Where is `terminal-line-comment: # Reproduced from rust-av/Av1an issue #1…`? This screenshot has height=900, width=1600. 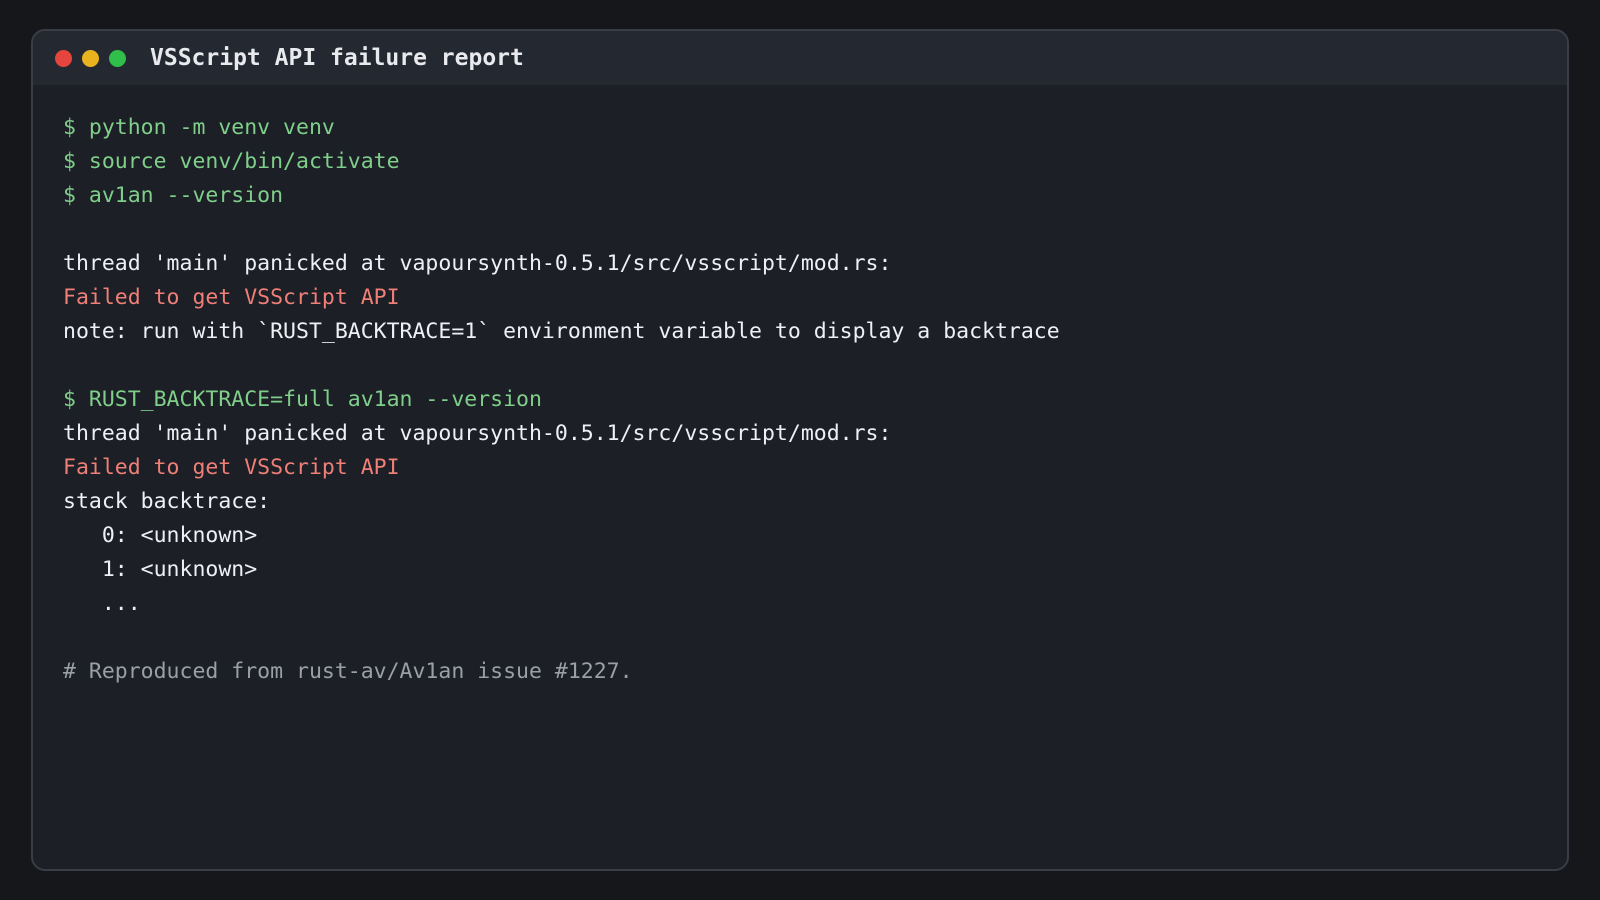
terminal-line-comment: # Reproduced from rust-av/Av1an issue #1… is located at coordinates (348, 671).